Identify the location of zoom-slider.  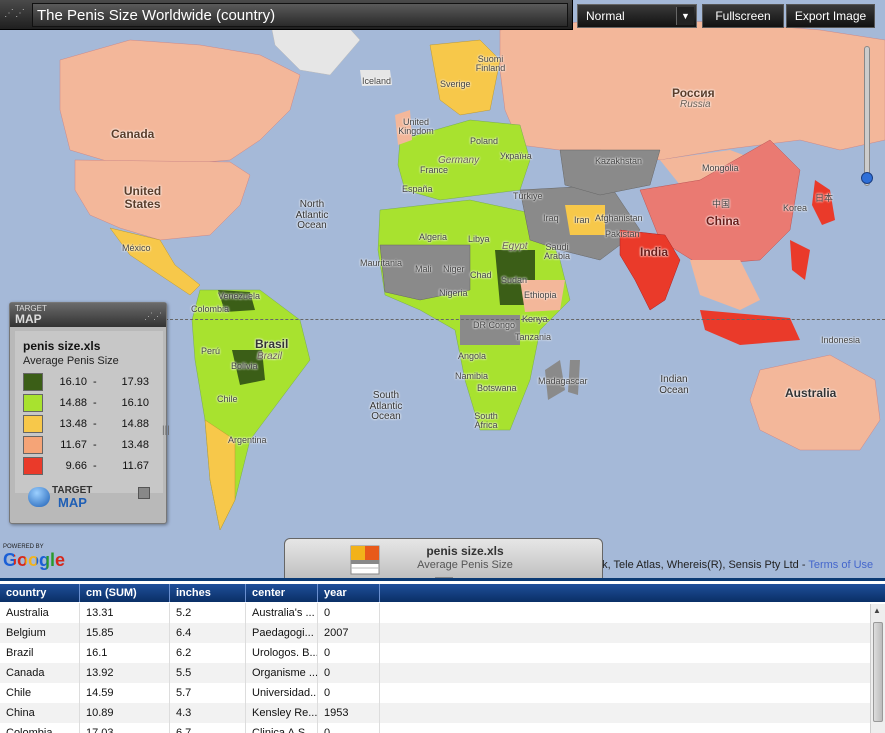
(867, 116).